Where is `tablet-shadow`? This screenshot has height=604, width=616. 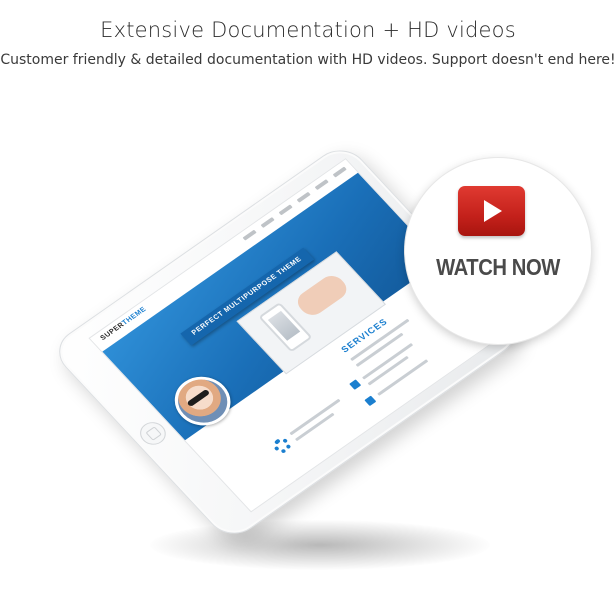
tablet-shadow is located at coordinates (320, 545).